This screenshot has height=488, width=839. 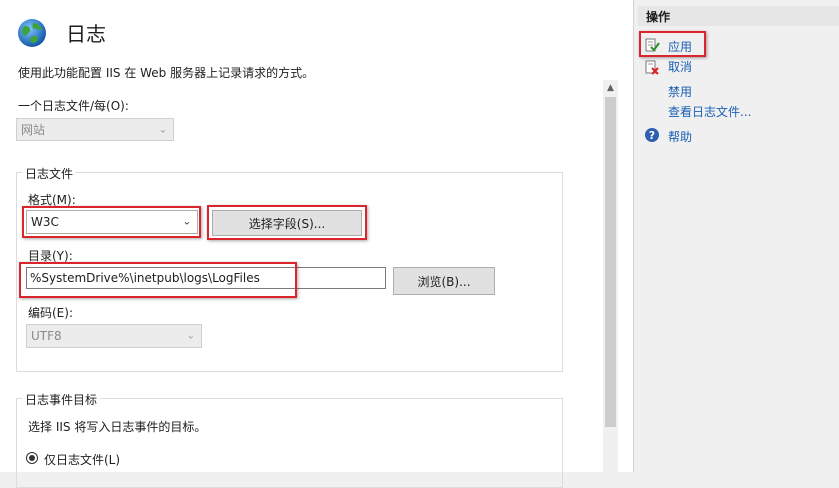 What do you see at coordinates (289, 443) in the screenshot?
I see `event-target-group` at bounding box center [289, 443].